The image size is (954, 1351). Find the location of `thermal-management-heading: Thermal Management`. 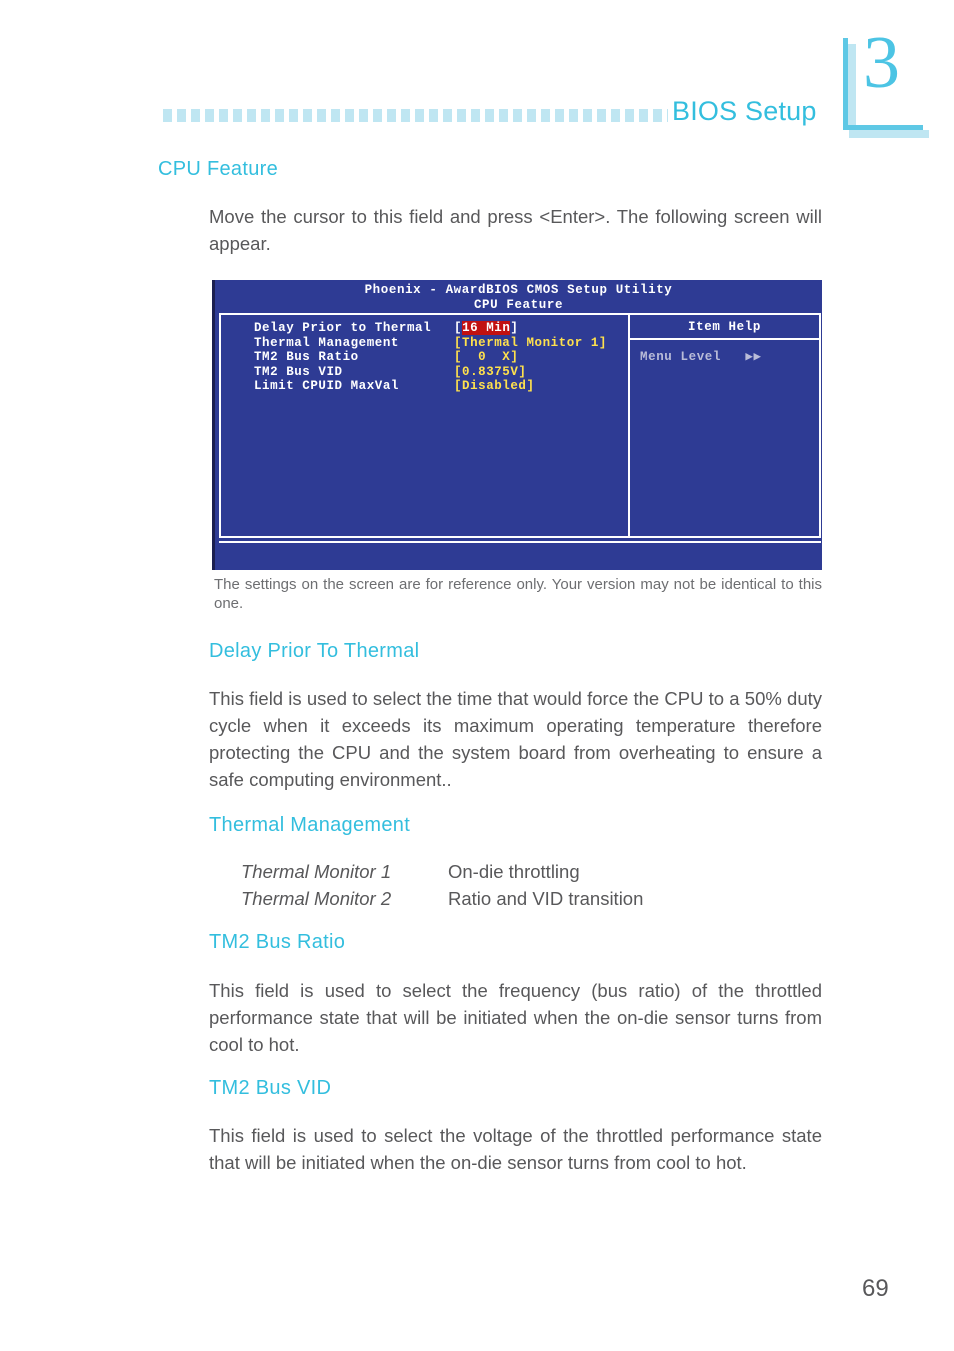

thermal-management-heading: Thermal Management is located at coordinates (310, 825).